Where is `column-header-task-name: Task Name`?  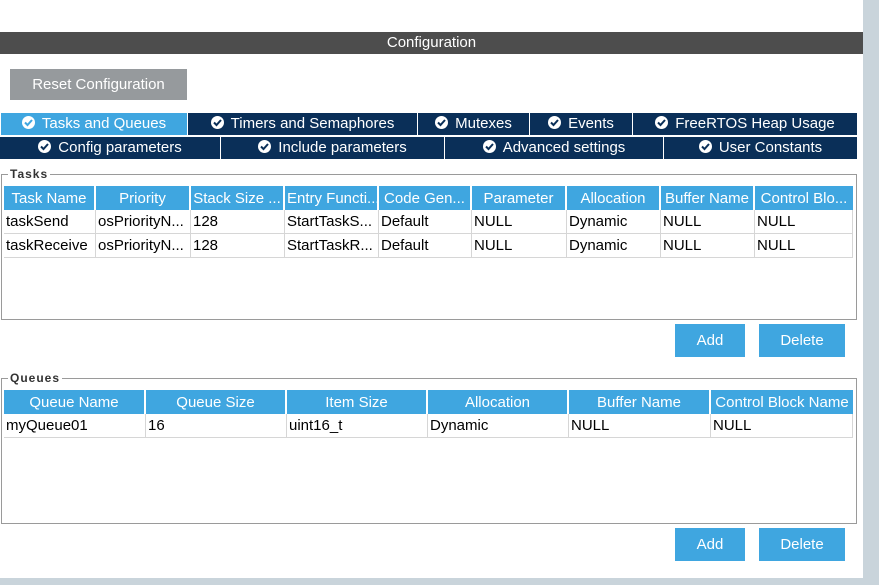
column-header-task-name: Task Name is located at coordinates (50, 198).